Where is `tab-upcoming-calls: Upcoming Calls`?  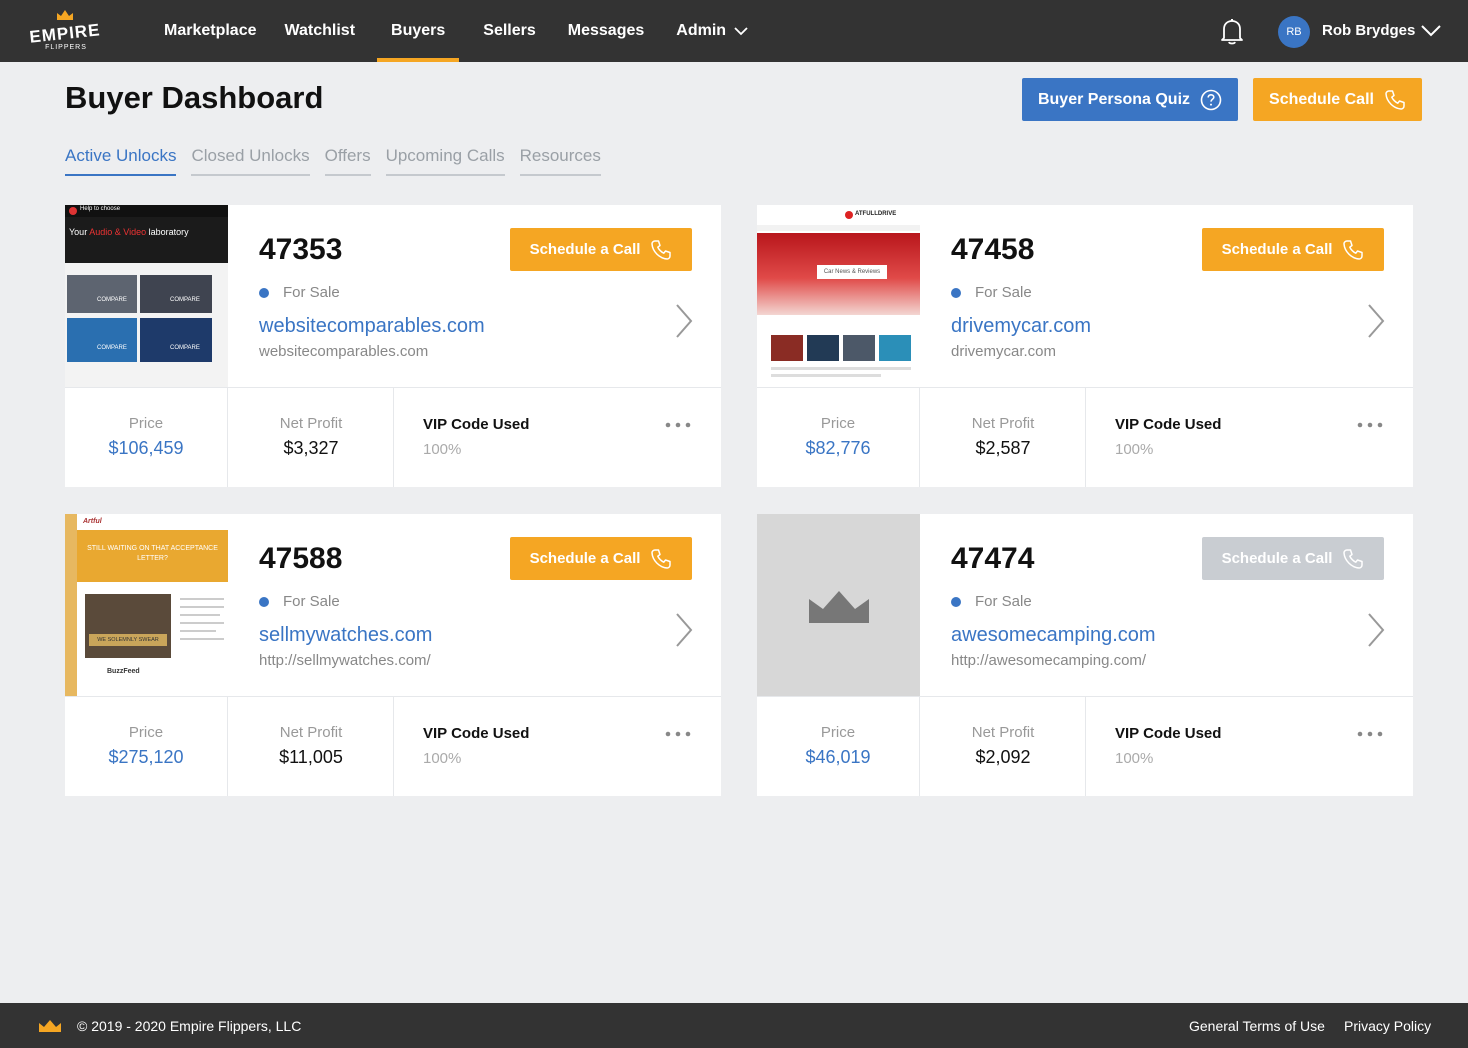 tab-upcoming-calls: Upcoming Calls is located at coordinates (445, 161).